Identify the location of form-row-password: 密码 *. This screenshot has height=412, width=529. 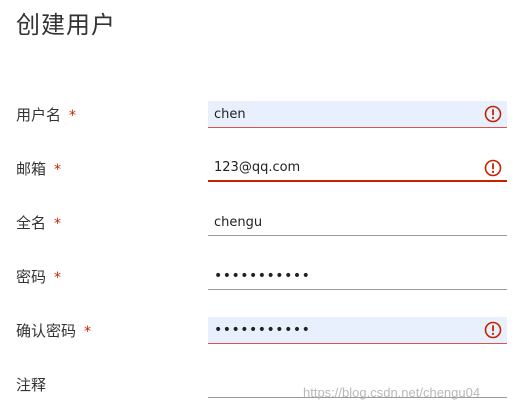
(264, 278).